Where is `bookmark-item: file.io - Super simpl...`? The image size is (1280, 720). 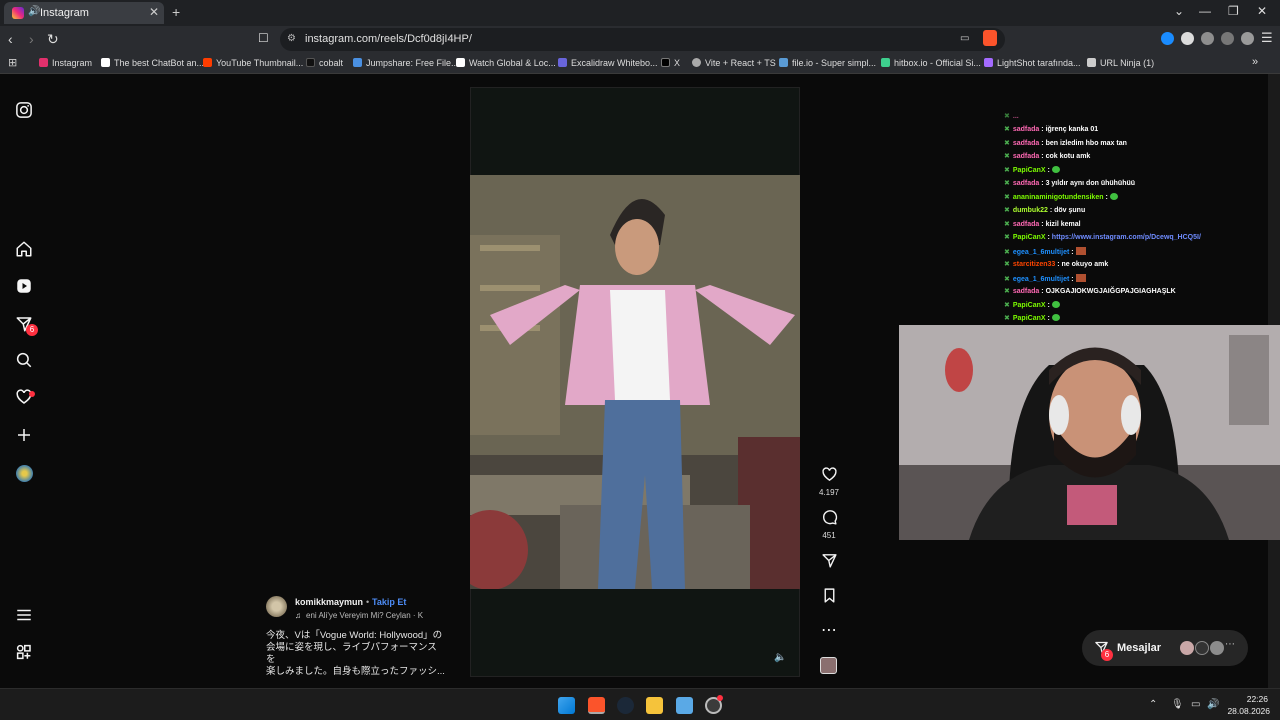
bookmark-item: file.io - Super simpl... is located at coordinates (827, 63).